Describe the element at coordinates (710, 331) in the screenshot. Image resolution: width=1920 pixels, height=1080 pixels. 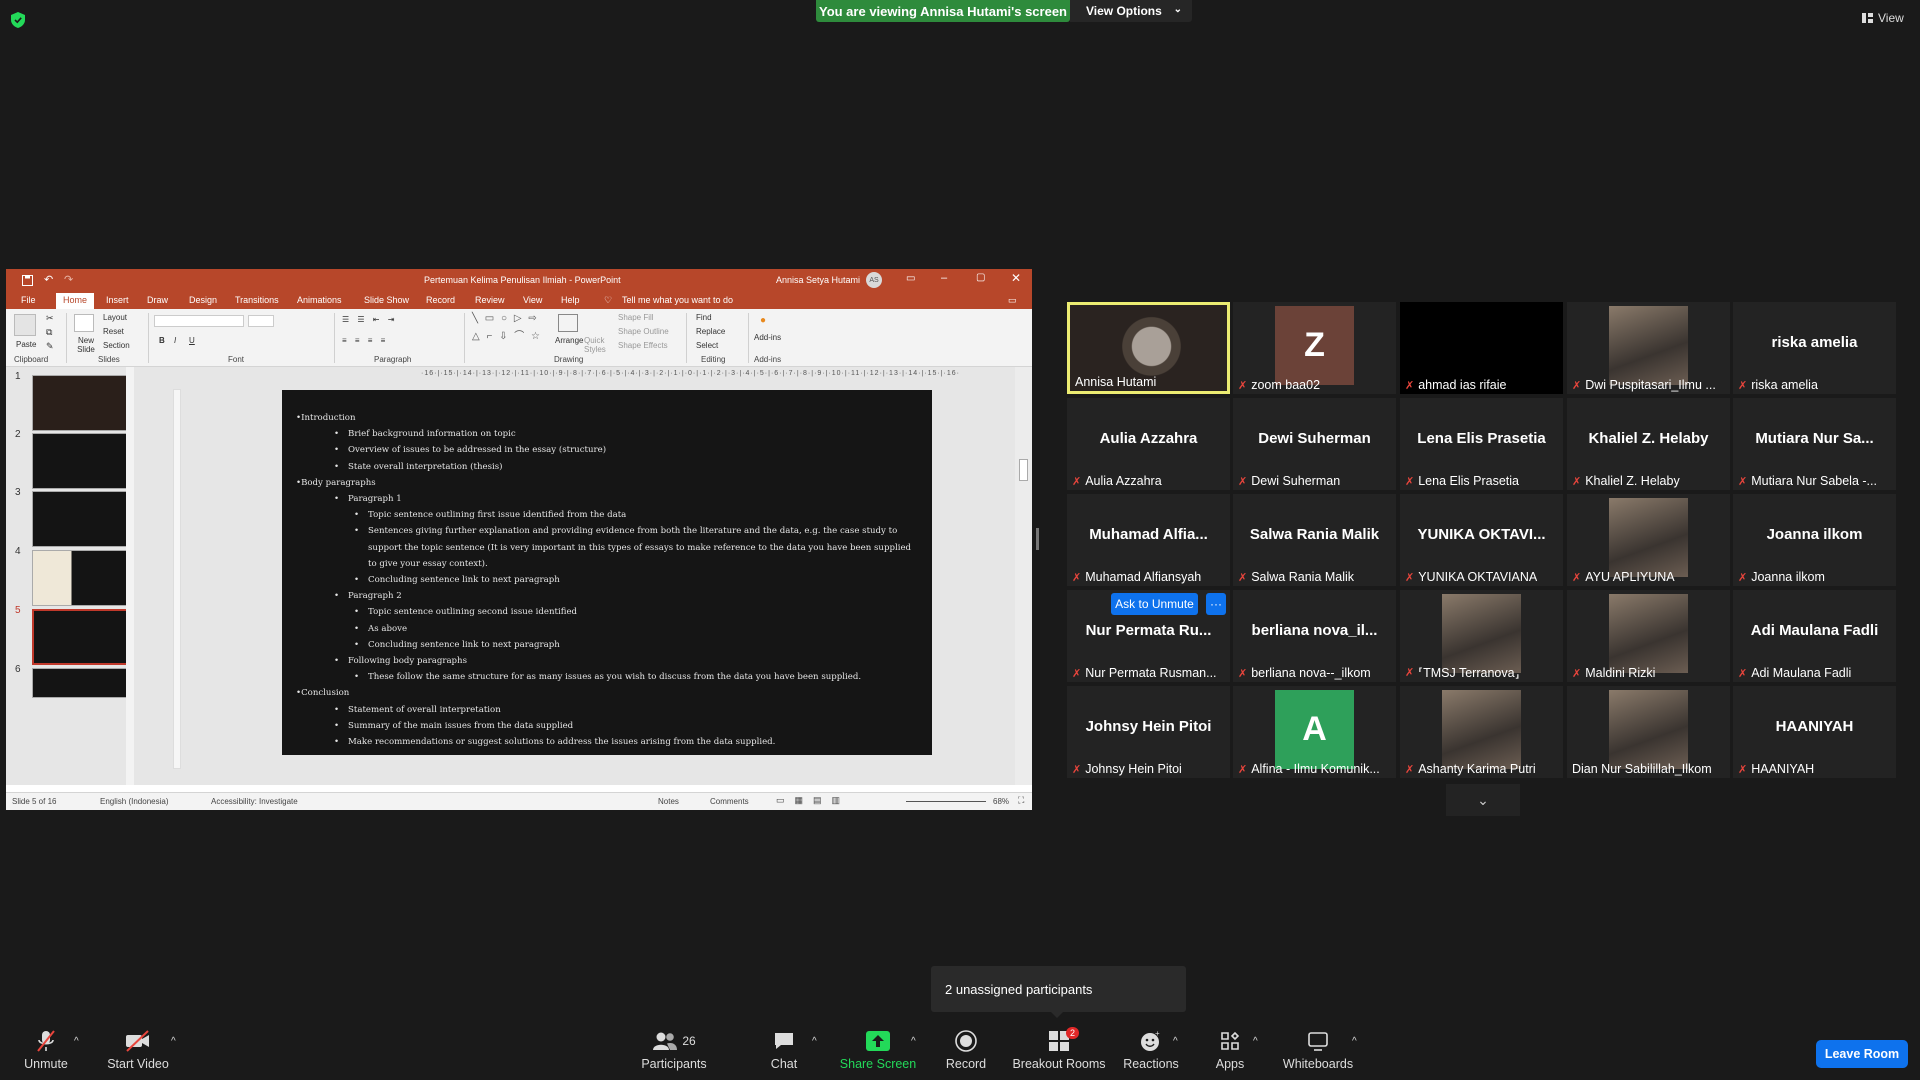
I see `replace-button: Replace` at that location.